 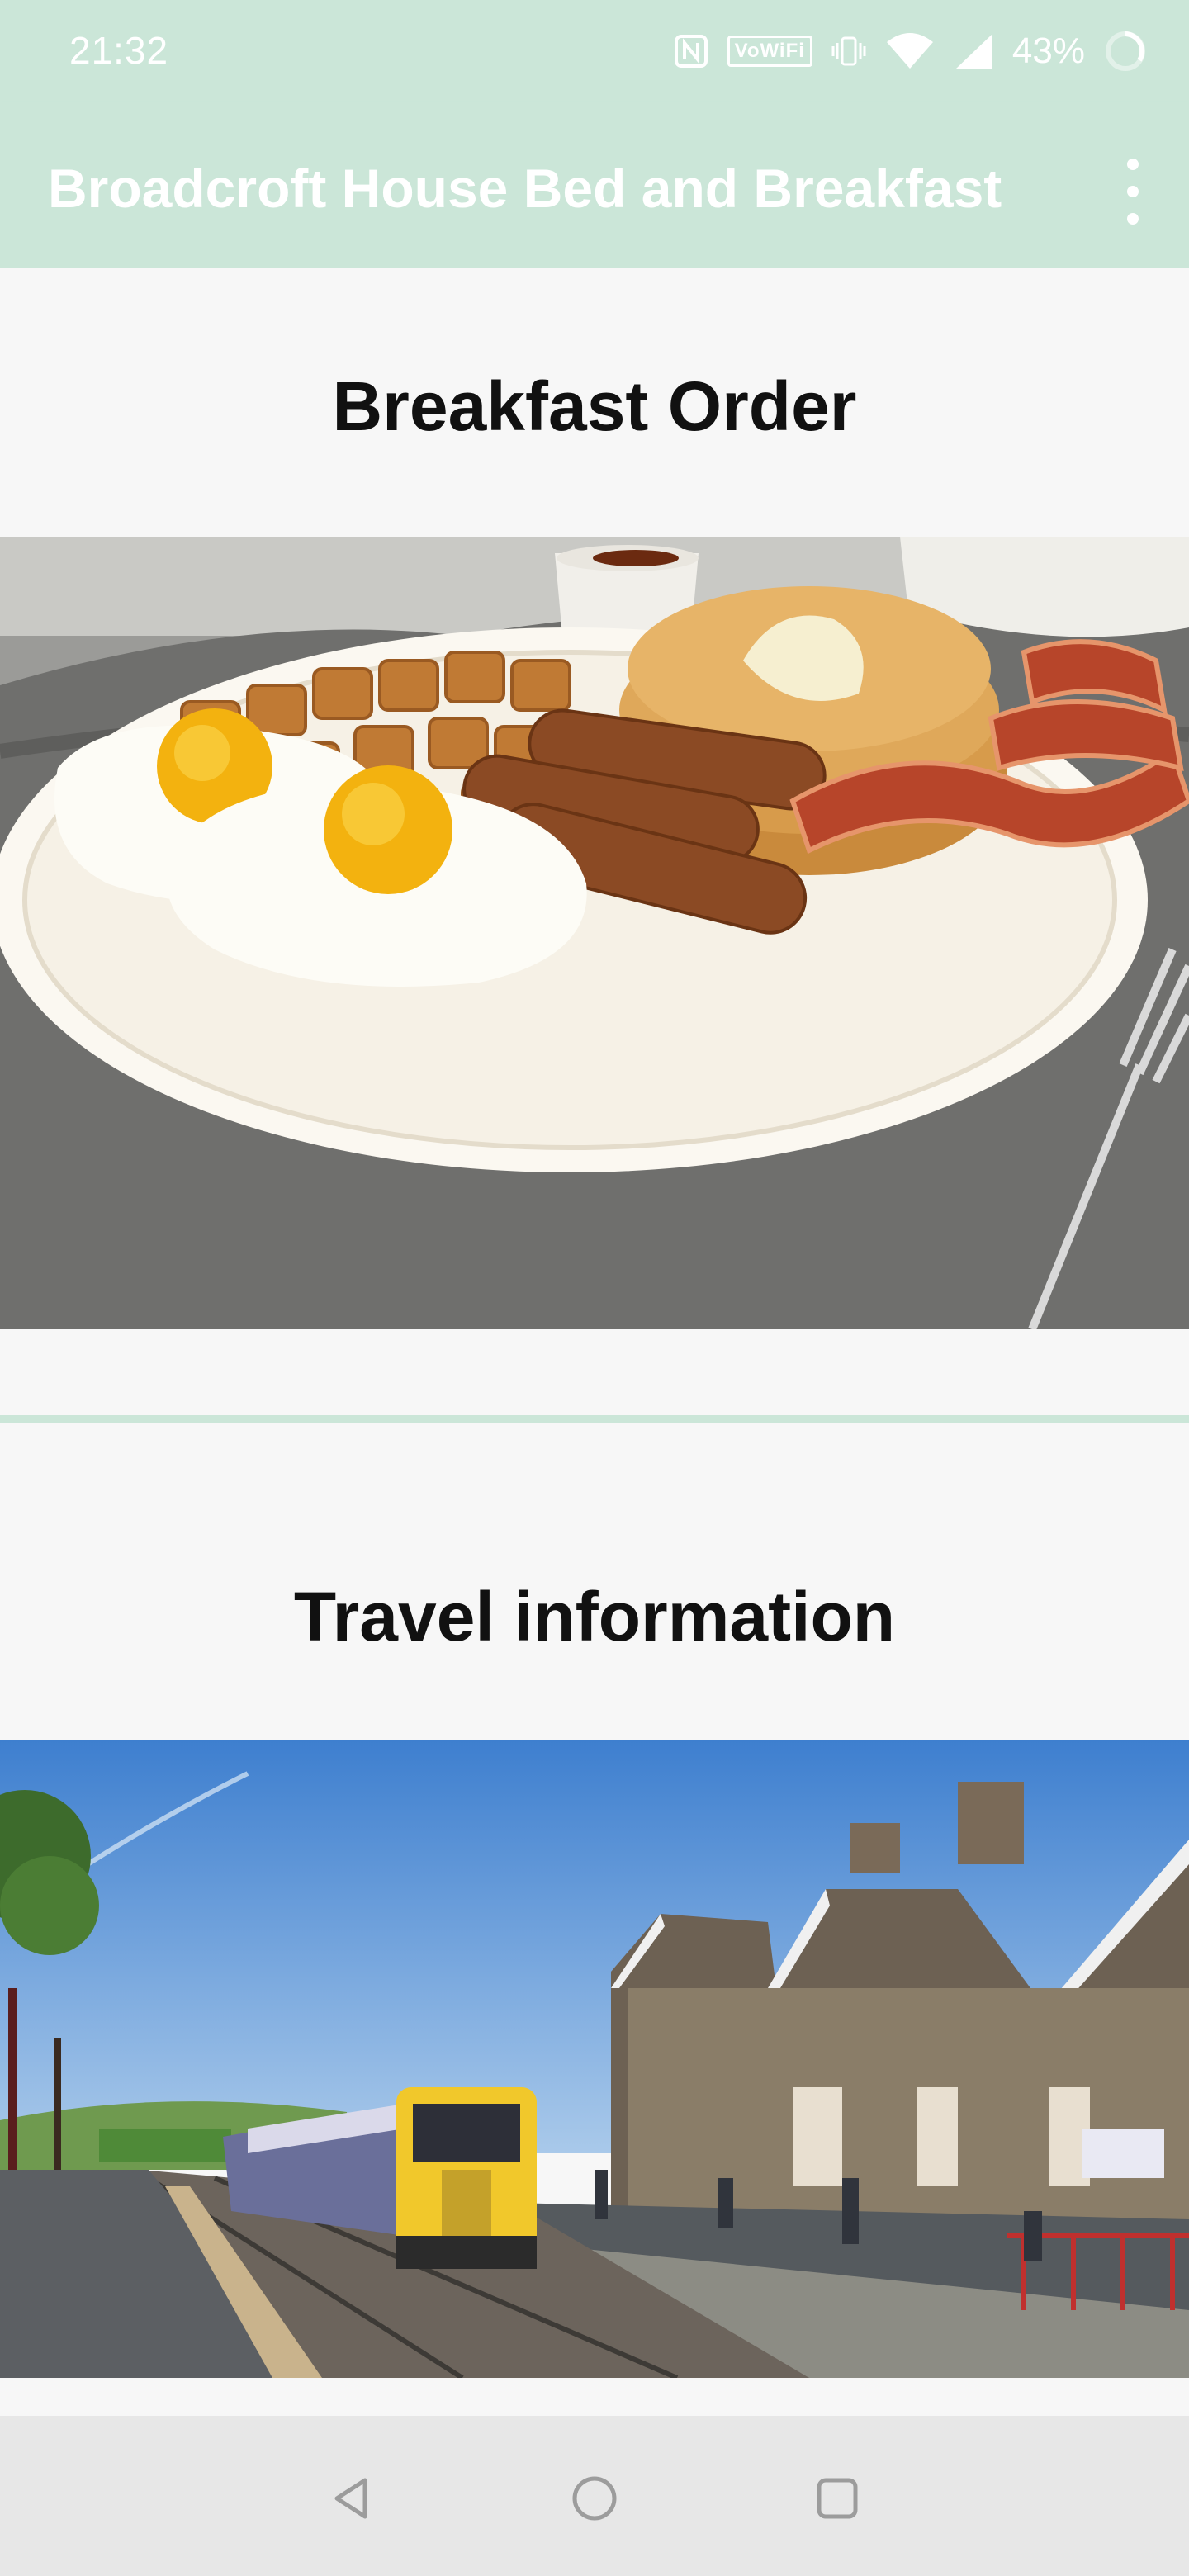 I want to click on status-time: 21:32, so click(x=119, y=50).